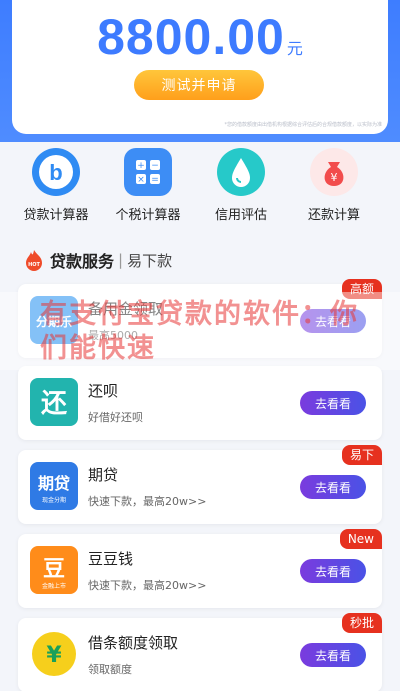 The width and height of the screenshot is (400, 691). Describe the element at coordinates (191, 37) in the screenshot. I see `loan-amount: 8800.00` at that location.